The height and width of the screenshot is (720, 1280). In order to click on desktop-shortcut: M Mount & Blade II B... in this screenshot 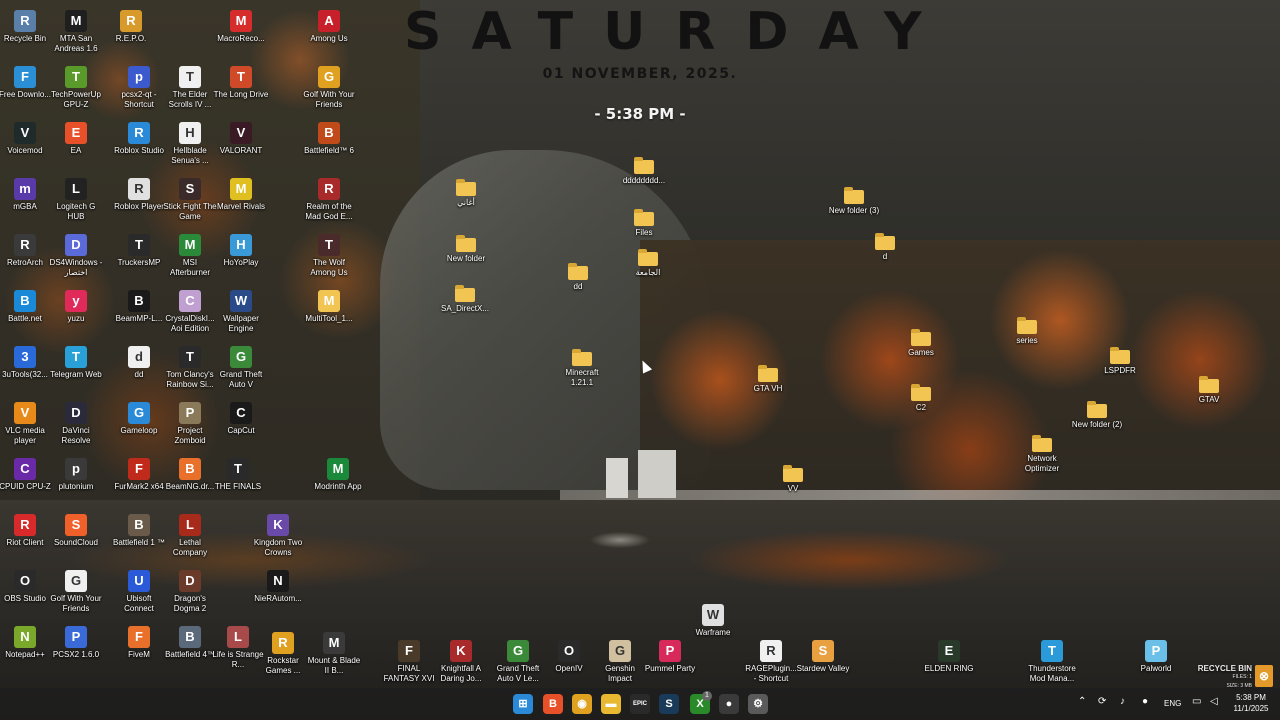, I will do `click(334, 654)`.